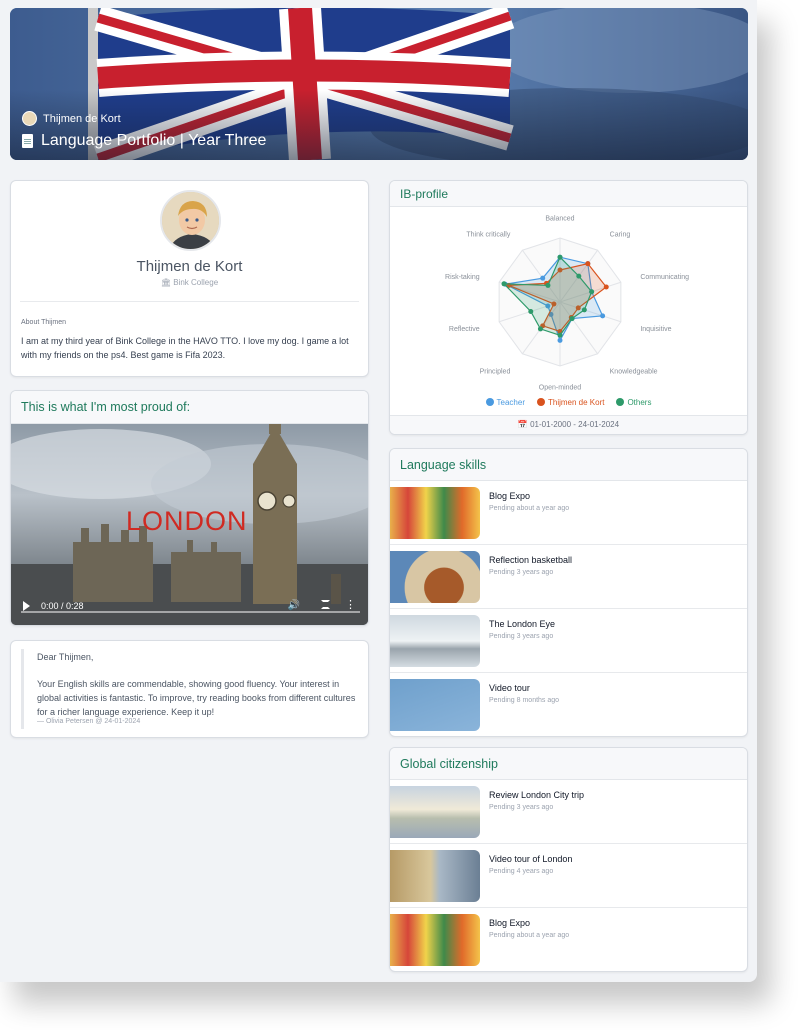 The image size is (798, 1030). Describe the element at coordinates (196, 282) in the screenshot. I see `profile-school-text: Bink College` at that location.